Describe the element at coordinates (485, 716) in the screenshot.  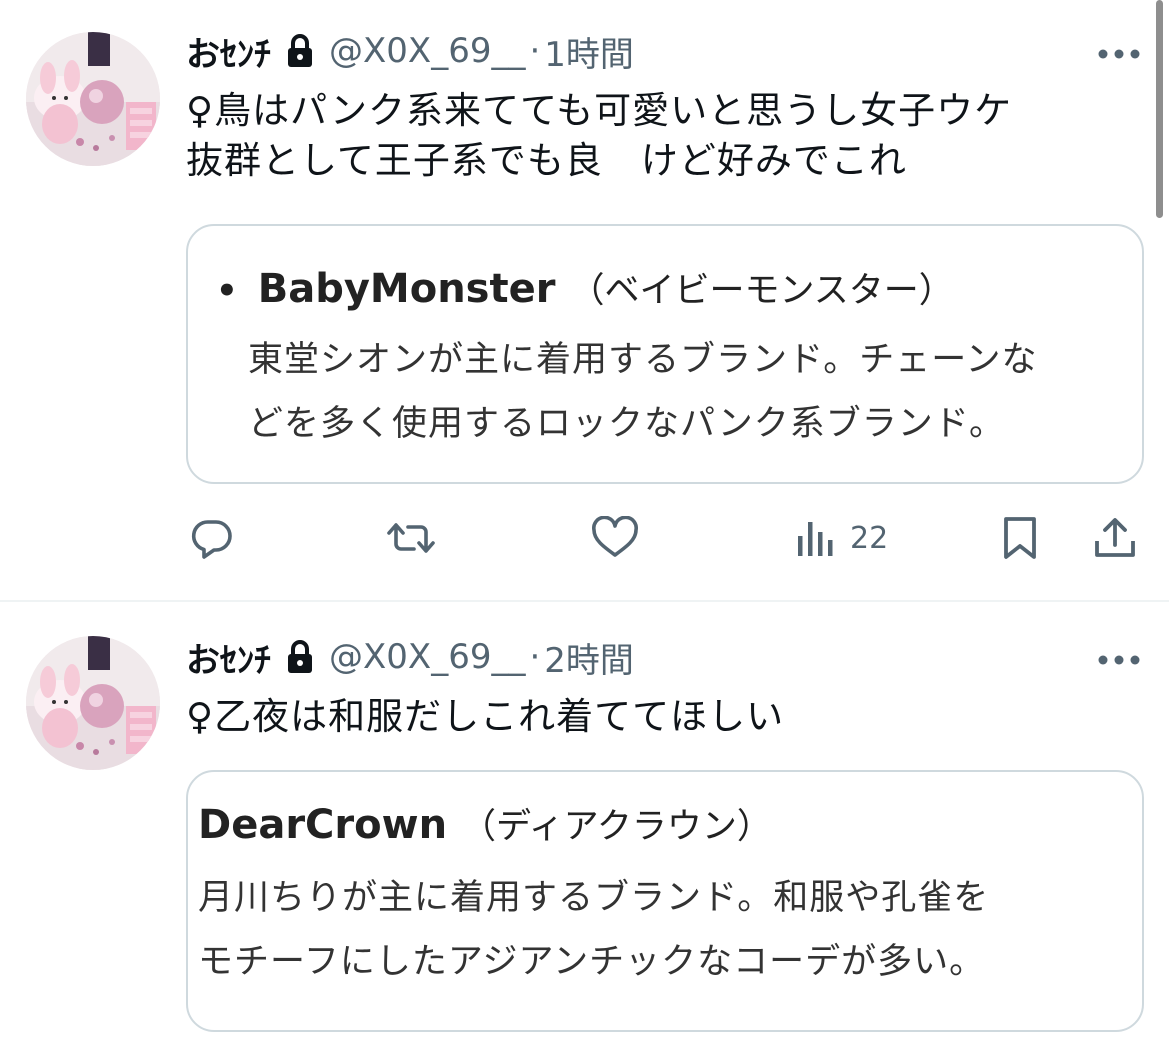
I see `tweet-text-line: ♀乙夜は和服だしこれ着ててほしい` at that location.